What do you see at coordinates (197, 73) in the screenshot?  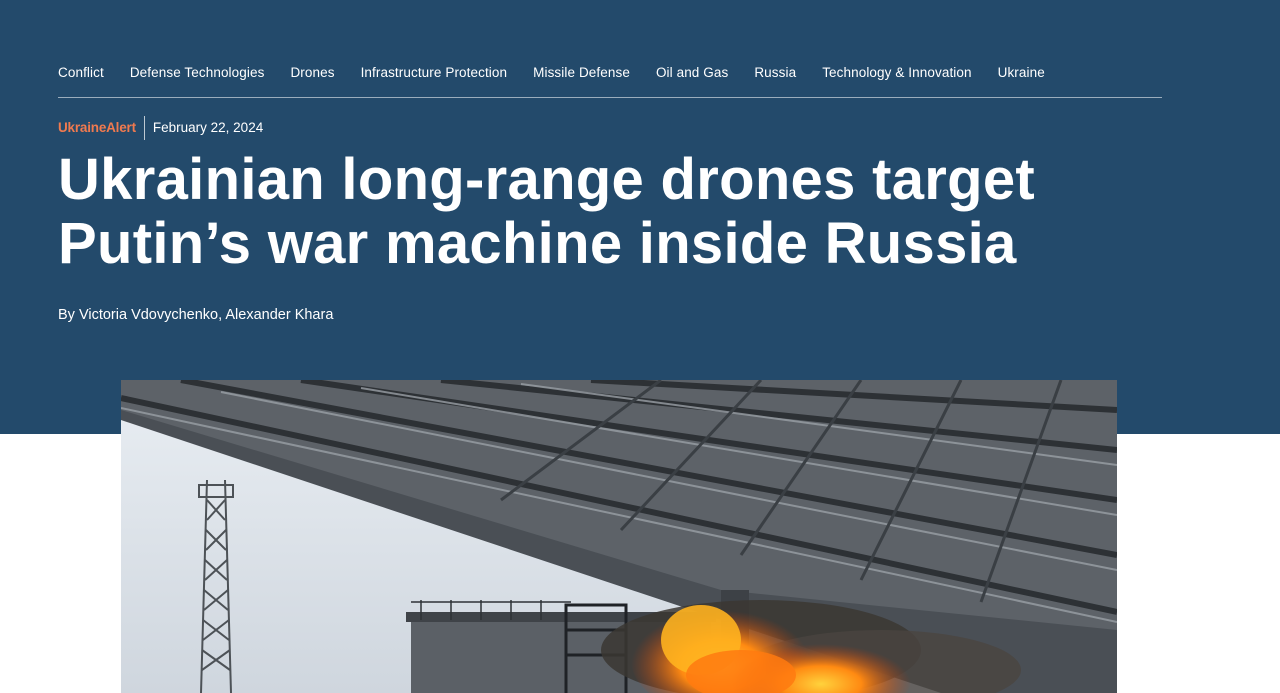 I see `nav-link-defense-technologies: Defense Technologies` at bounding box center [197, 73].